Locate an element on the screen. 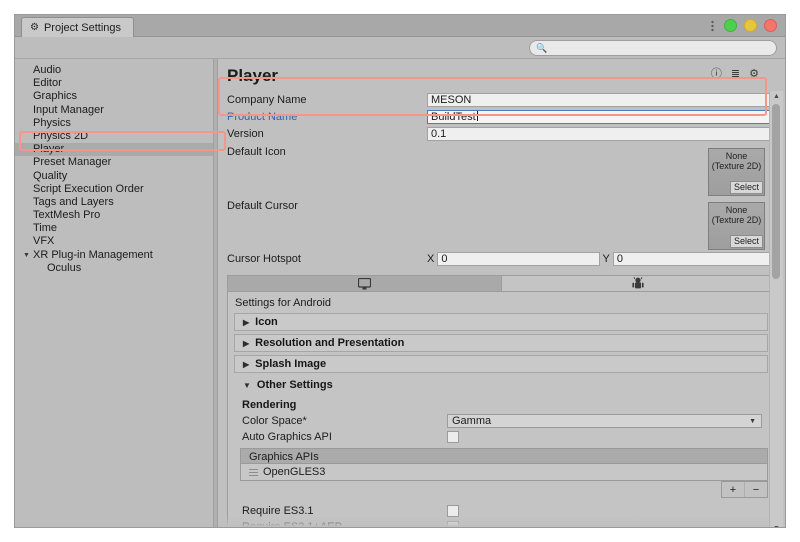 The width and height of the screenshot is (800, 542). sidebar-item-xr-plugin-management: ▼ XR Plug-in Management is located at coordinates (114, 255).